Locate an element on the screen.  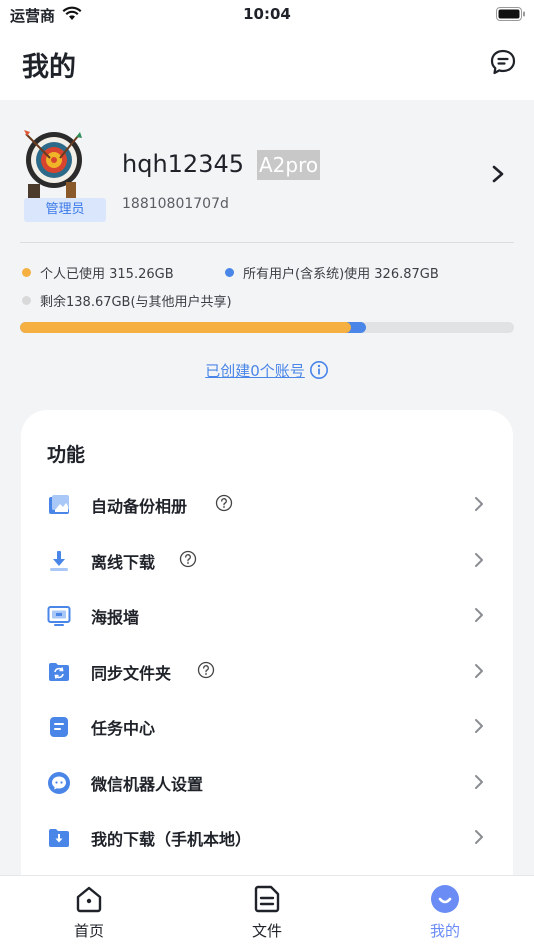
tab-bar: 首页 文件 我的 is located at coordinates (267, 912).